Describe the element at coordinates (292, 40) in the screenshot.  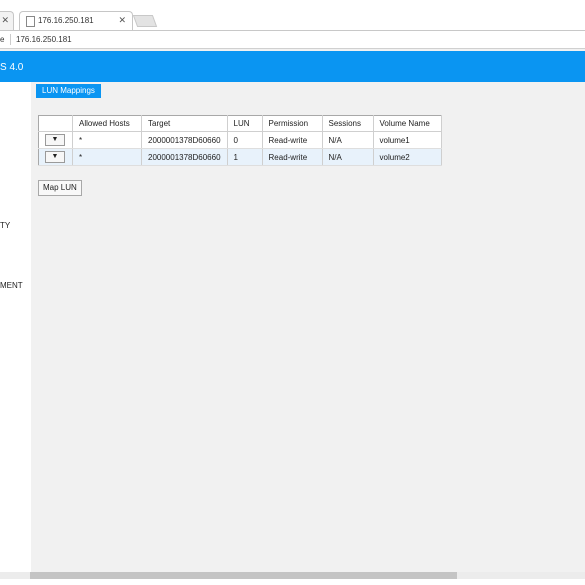
I see `address-bar: e 176.16.250.181` at that location.